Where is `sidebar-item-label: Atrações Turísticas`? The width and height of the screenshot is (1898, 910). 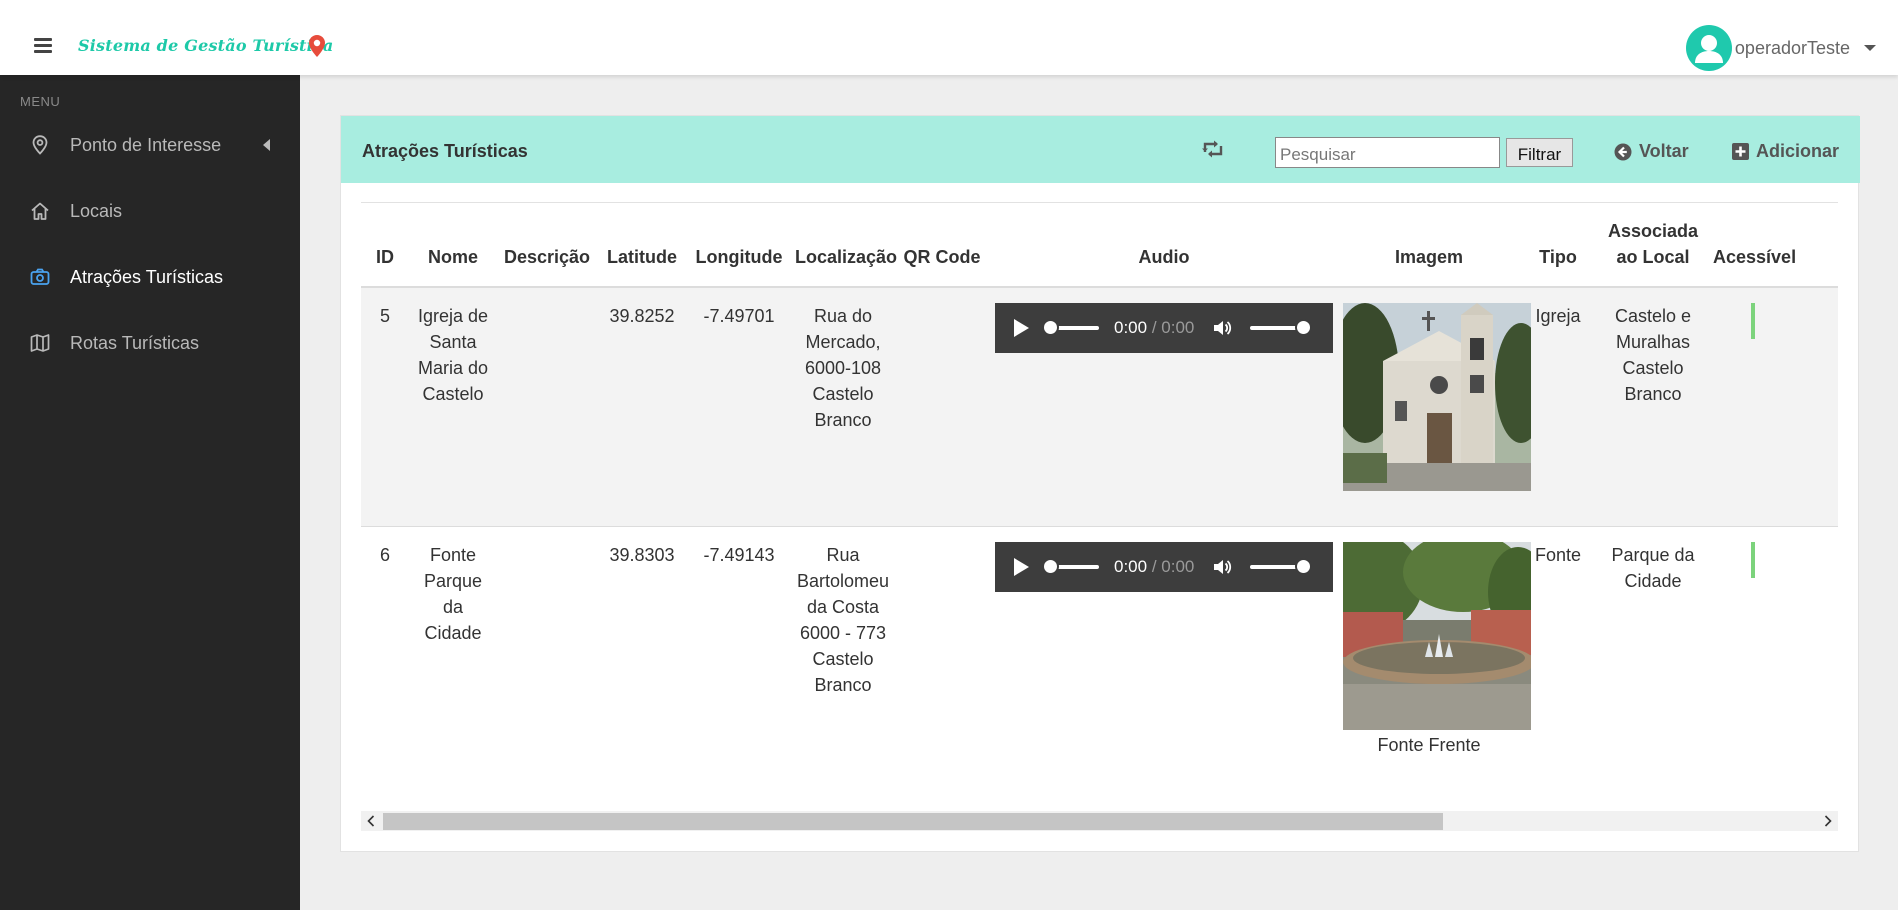
sidebar-item-label: Atrações Turísticas is located at coordinates (147, 276).